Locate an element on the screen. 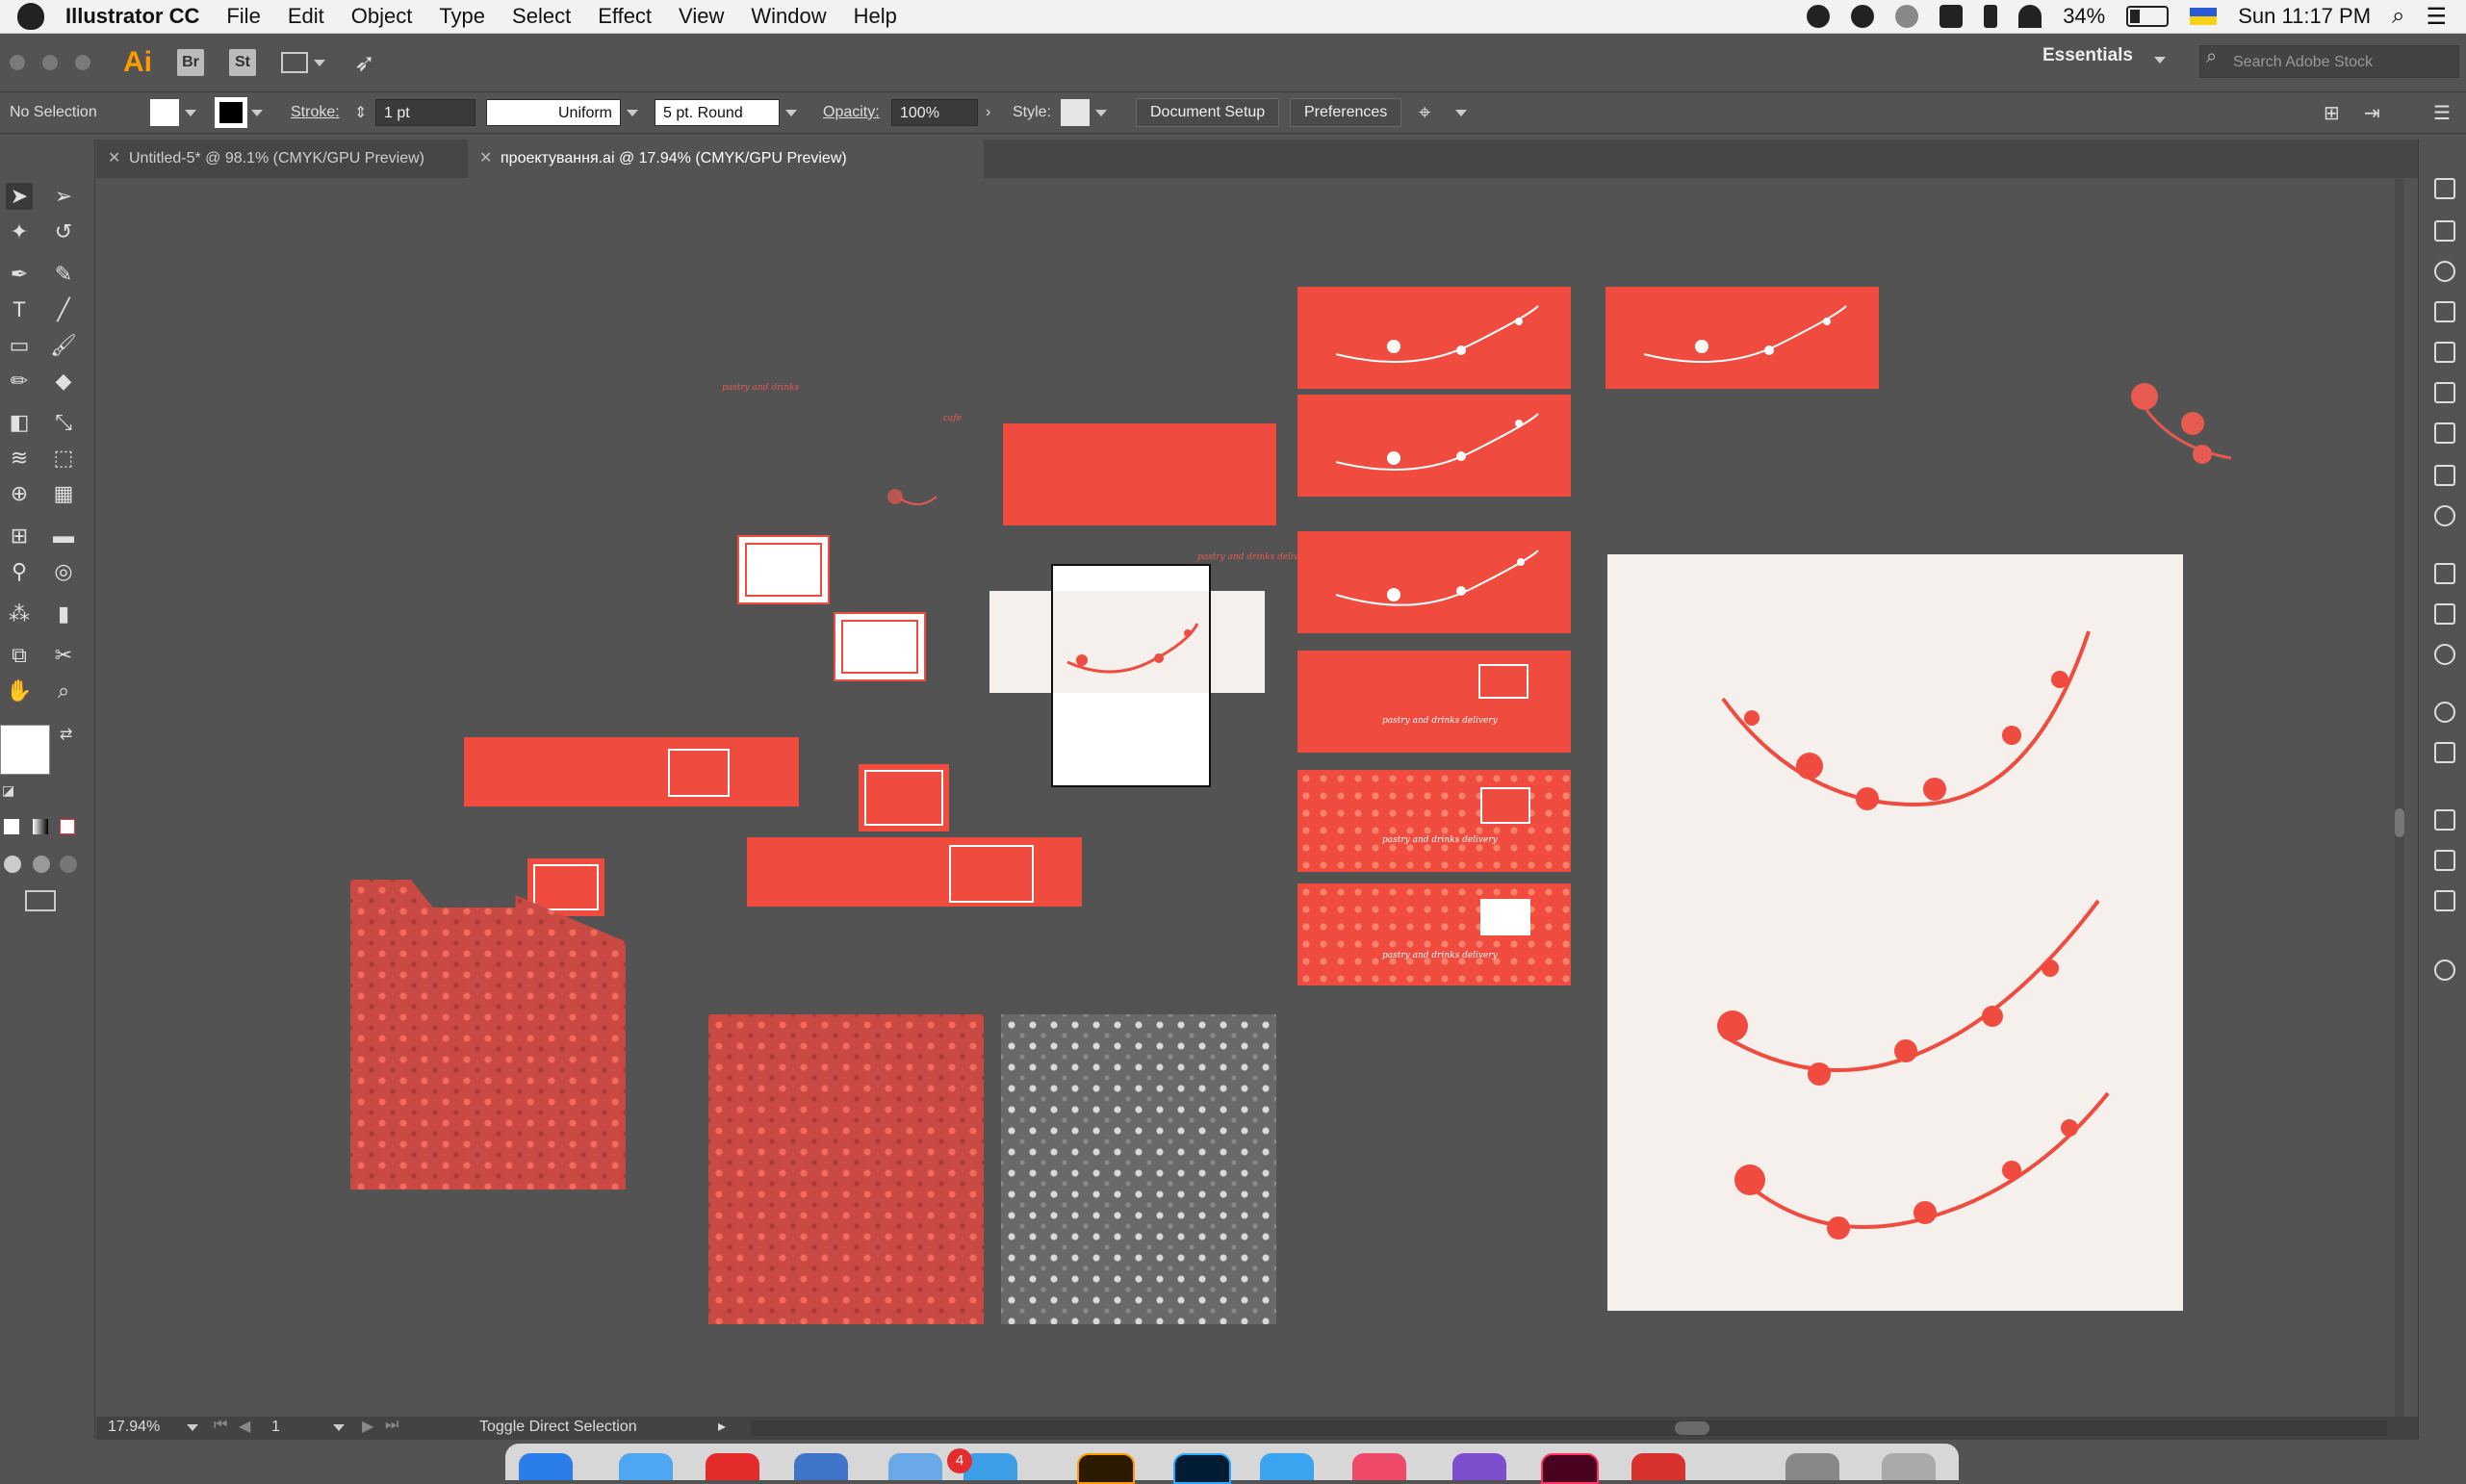 The height and width of the screenshot is (1484, 2466). trash-dock-icon is located at coordinates (1909, 1467).